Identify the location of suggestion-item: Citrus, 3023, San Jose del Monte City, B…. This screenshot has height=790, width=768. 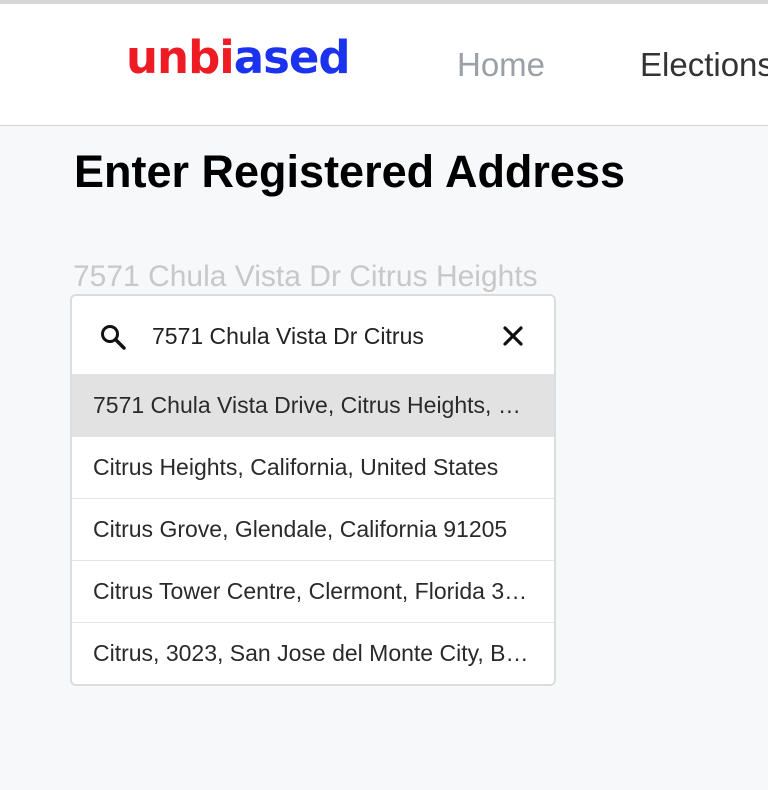
(313, 653).